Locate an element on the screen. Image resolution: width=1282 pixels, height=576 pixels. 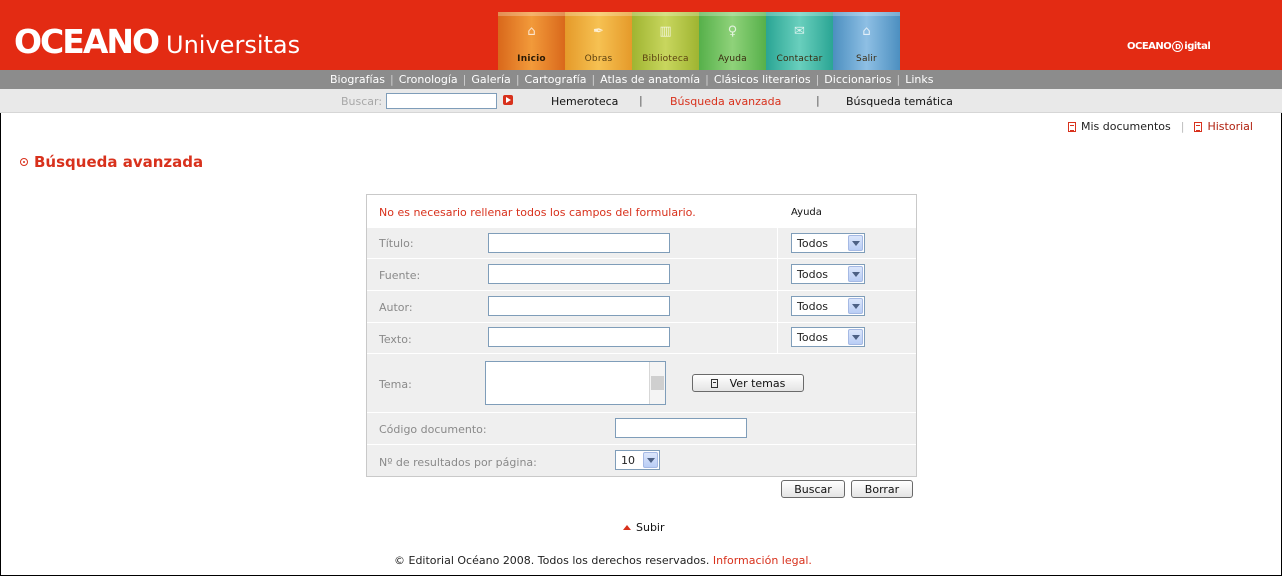
codigo-input is located at coordinates (681, 428).